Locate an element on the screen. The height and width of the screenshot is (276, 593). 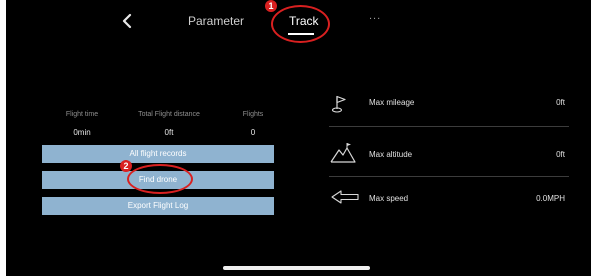
flag-icon is located at coordinates (340, 106).